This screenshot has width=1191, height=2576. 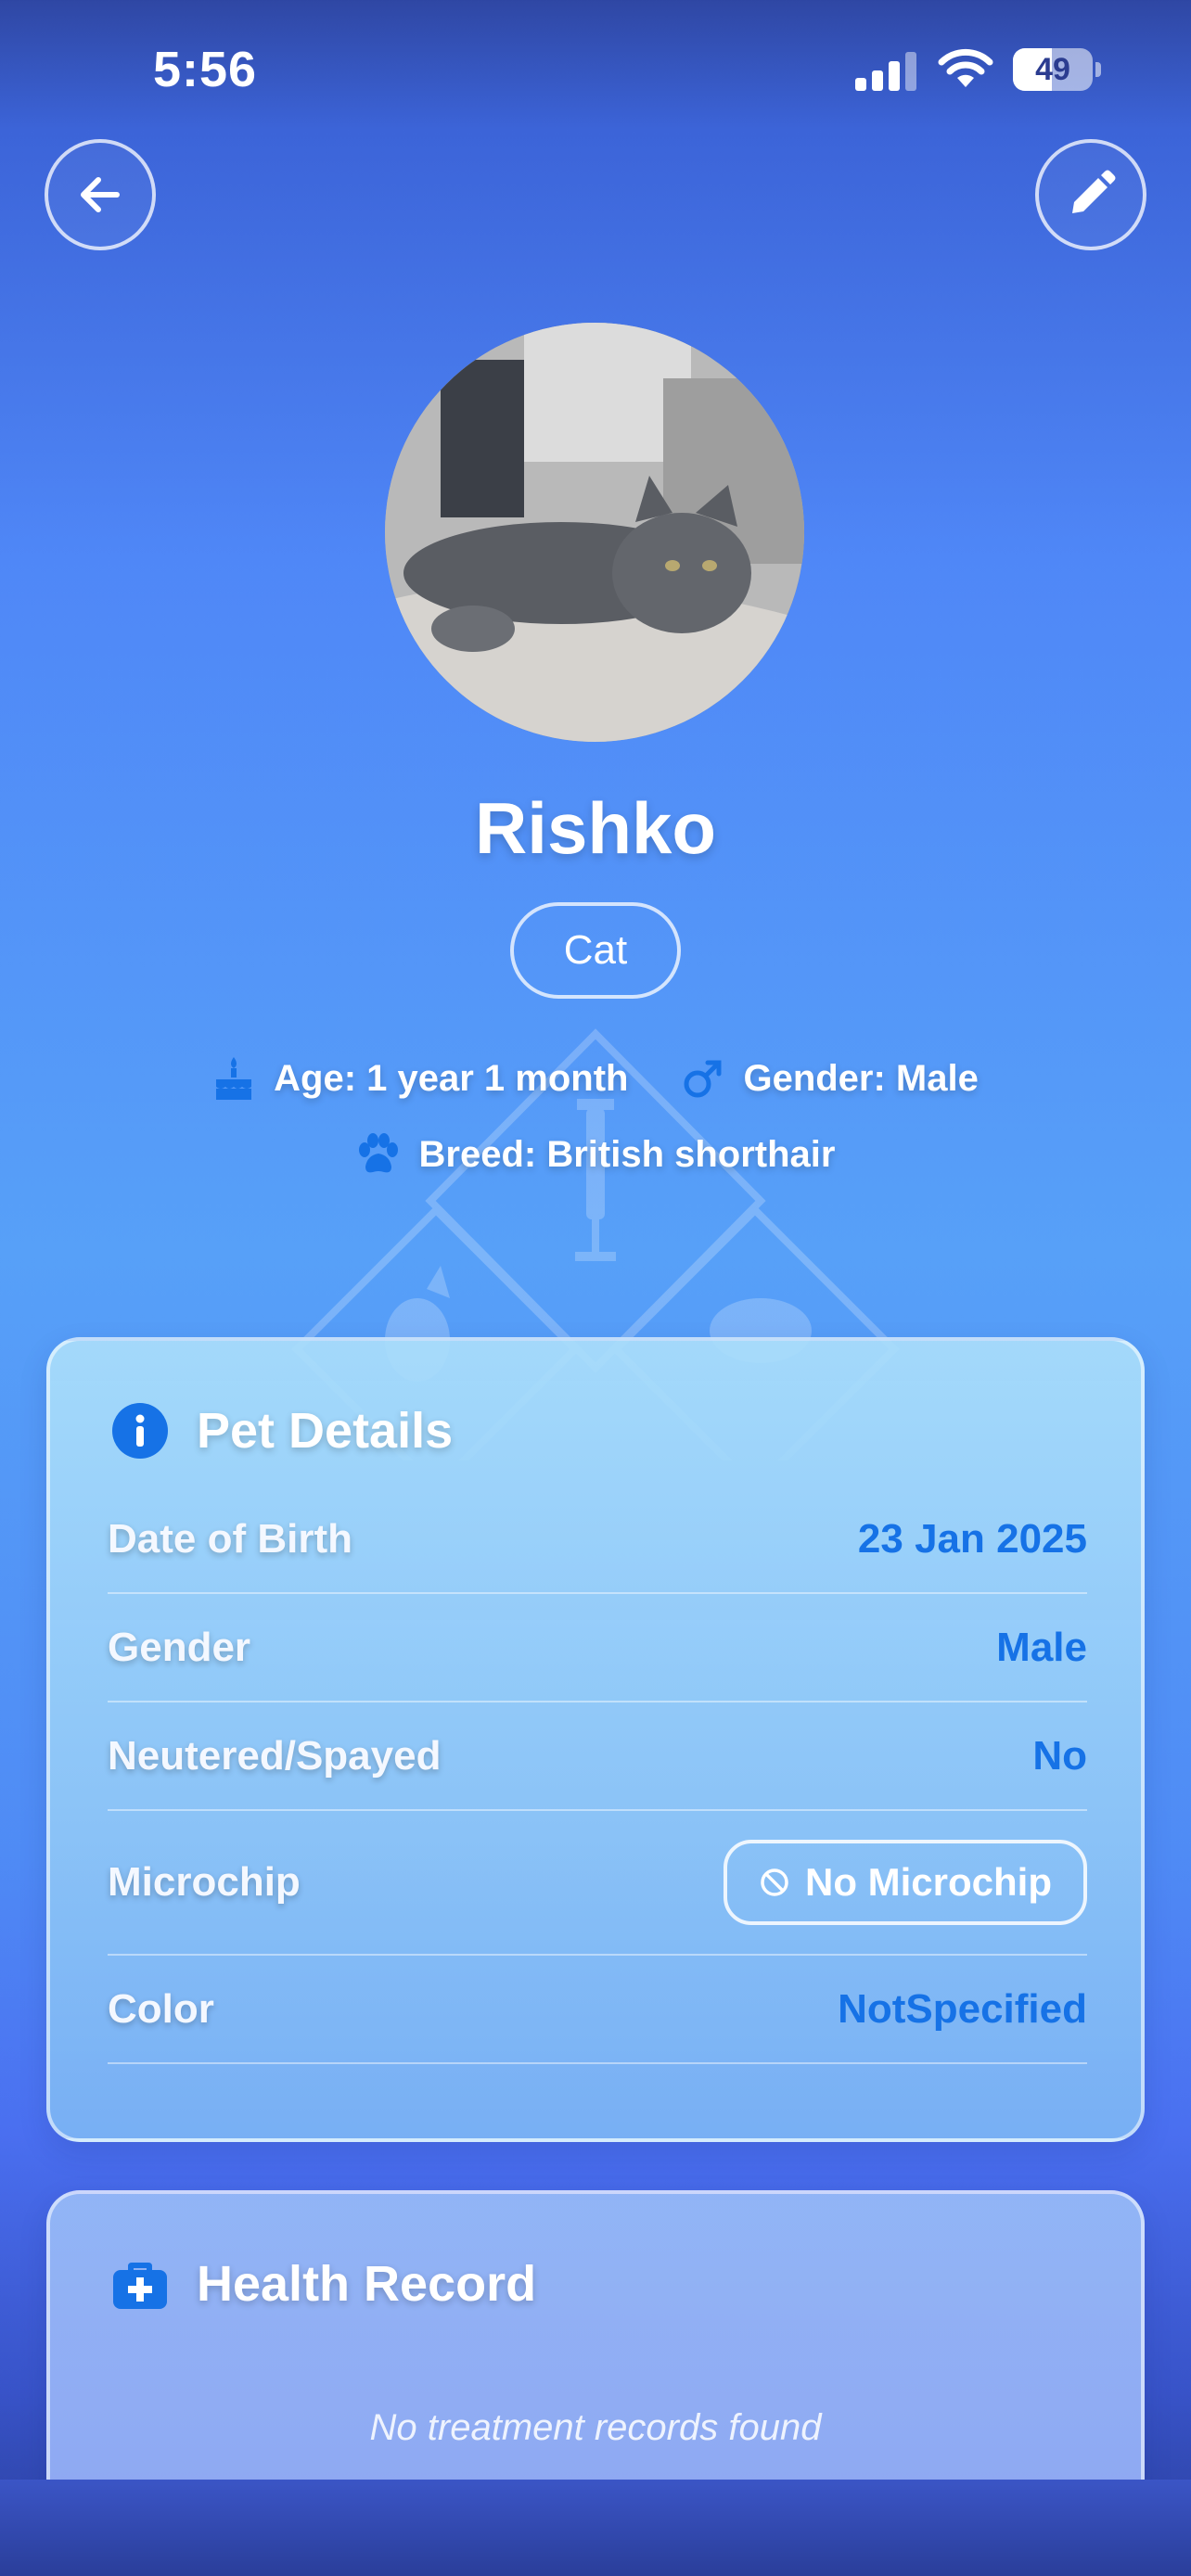 I want to click on detail-row-color: Color NotSpecified, so click(x=597, y=2010).